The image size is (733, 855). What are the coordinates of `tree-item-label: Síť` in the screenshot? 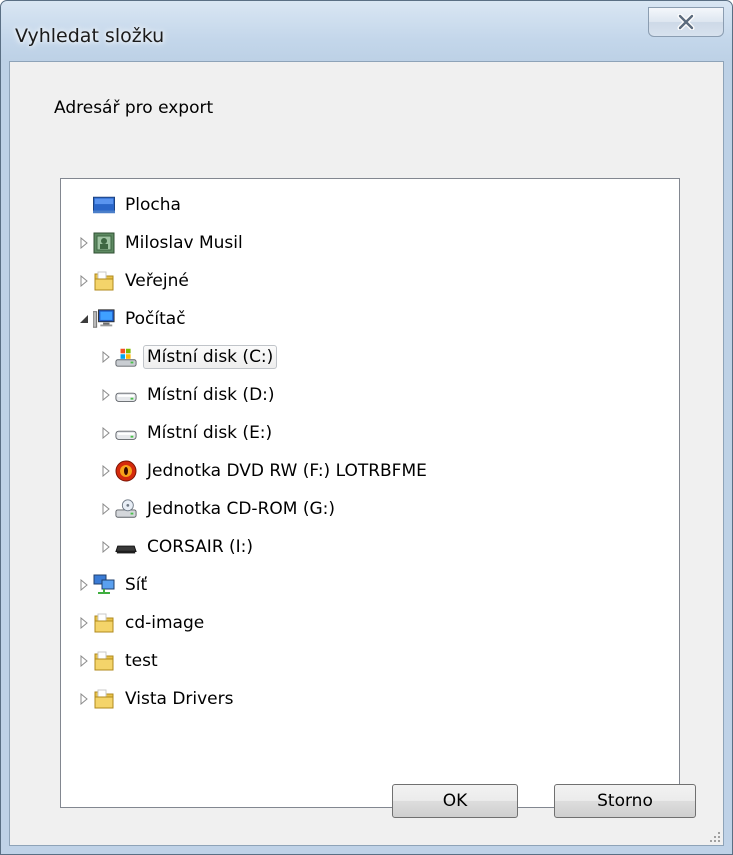 It's located at (136, 585).